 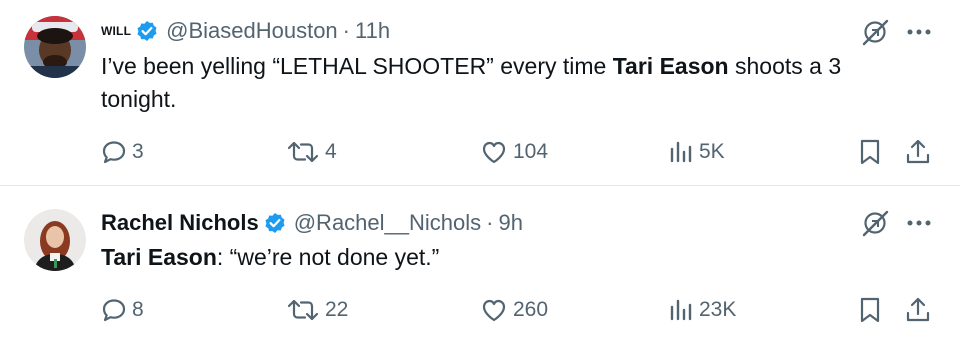 I want to click on timestamp: 11h, so click(x=372, y=31).